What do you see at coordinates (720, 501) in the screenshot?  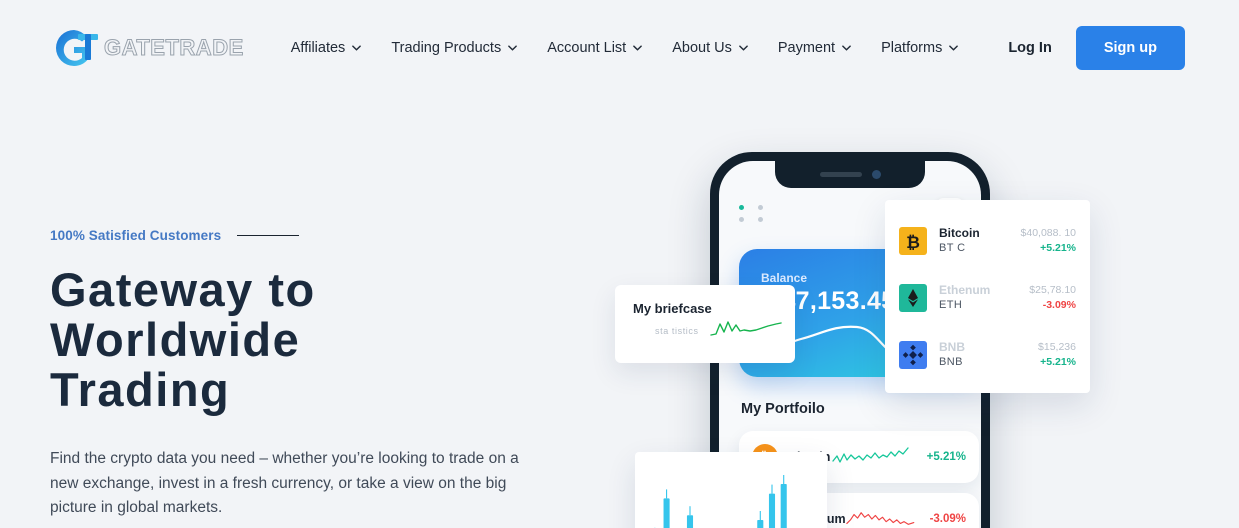 I see `bar-chart-icon` at bounding box center [720, 501].